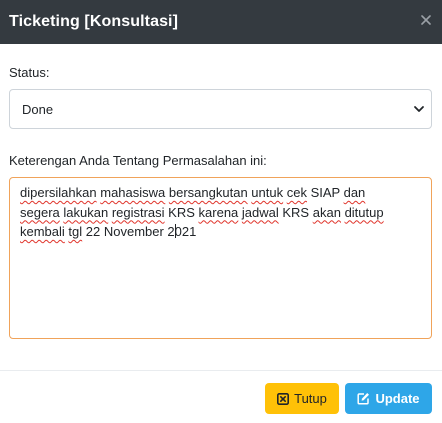 This screenshot has width=442, height=423. What do you see at coordinates (38, 109) in the screenshot?
I see `status-select-value: Done` at bounding box center [38, 109].